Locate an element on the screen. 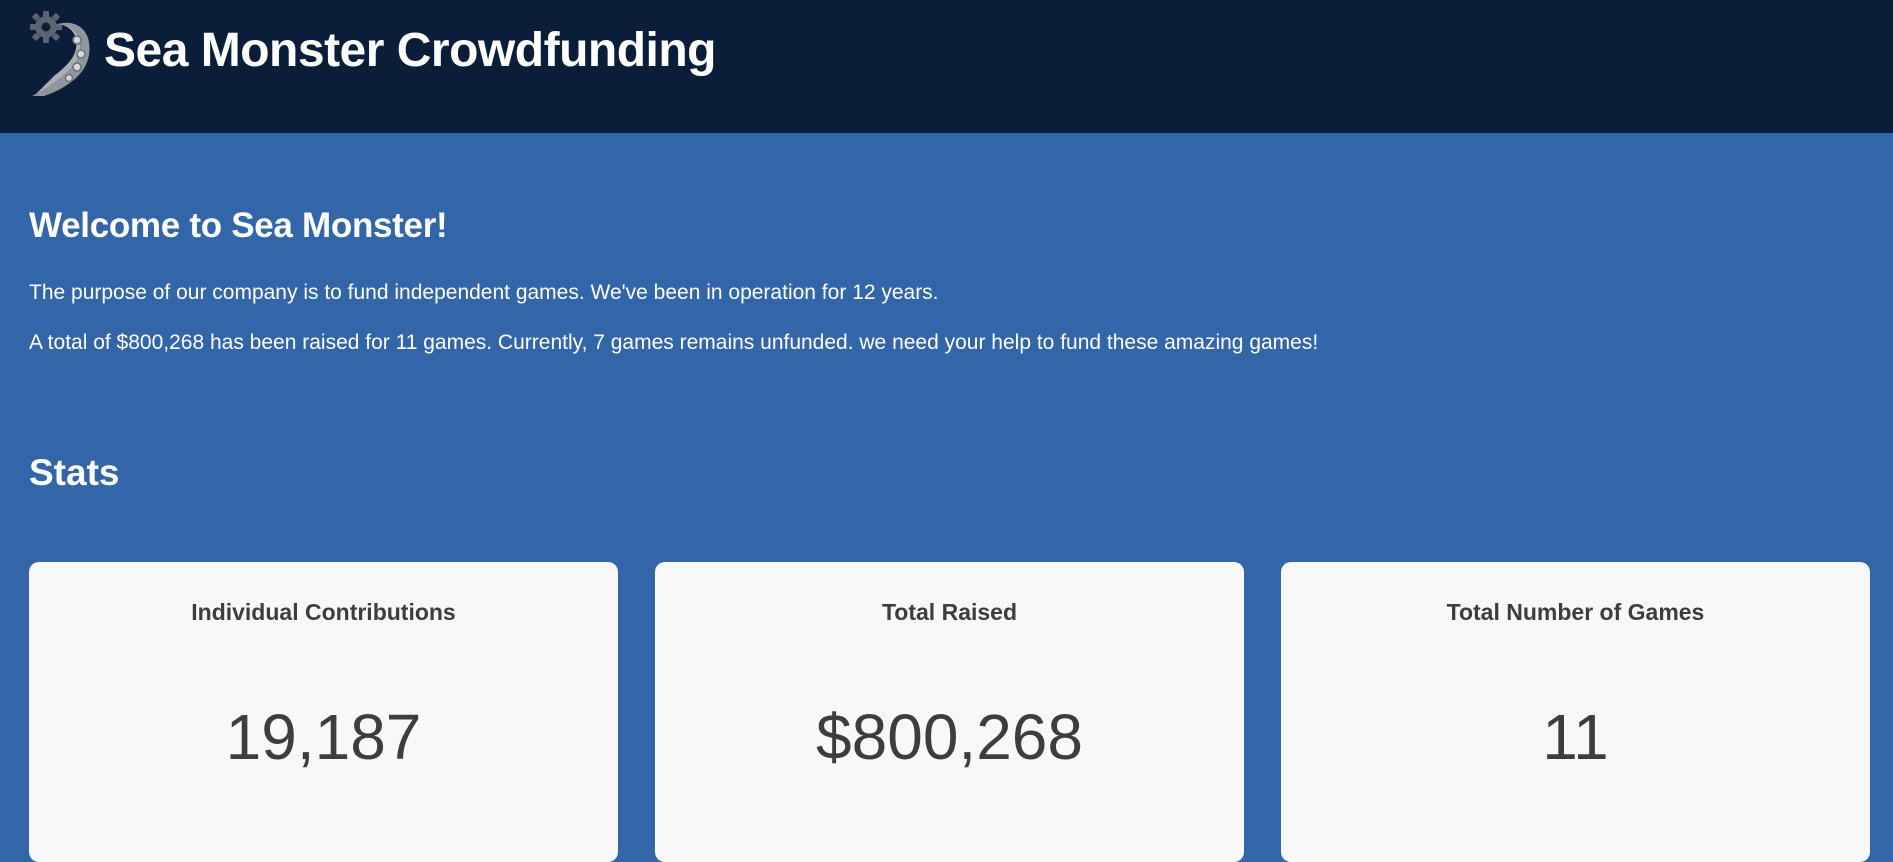 The image size is (1893, 862). stat-card-individual-contributions: Individual Contributions 19,187 is located at coordinates (323, 712).